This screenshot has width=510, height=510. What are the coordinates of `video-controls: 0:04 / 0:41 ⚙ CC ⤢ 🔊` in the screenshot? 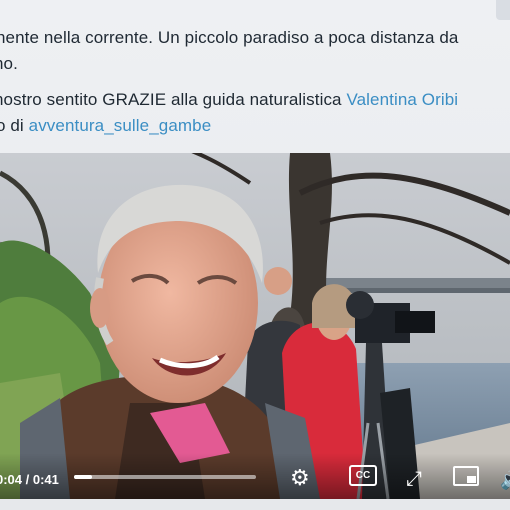 It's located at (255, 476).